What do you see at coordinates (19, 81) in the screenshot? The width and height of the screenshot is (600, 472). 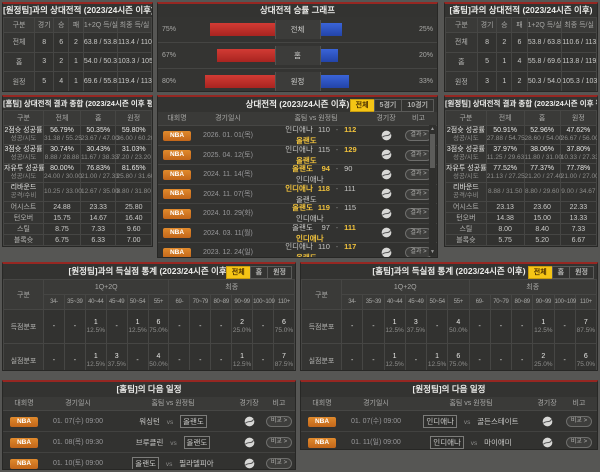 I see `cell: 원정` at bounding box center [19, 81].